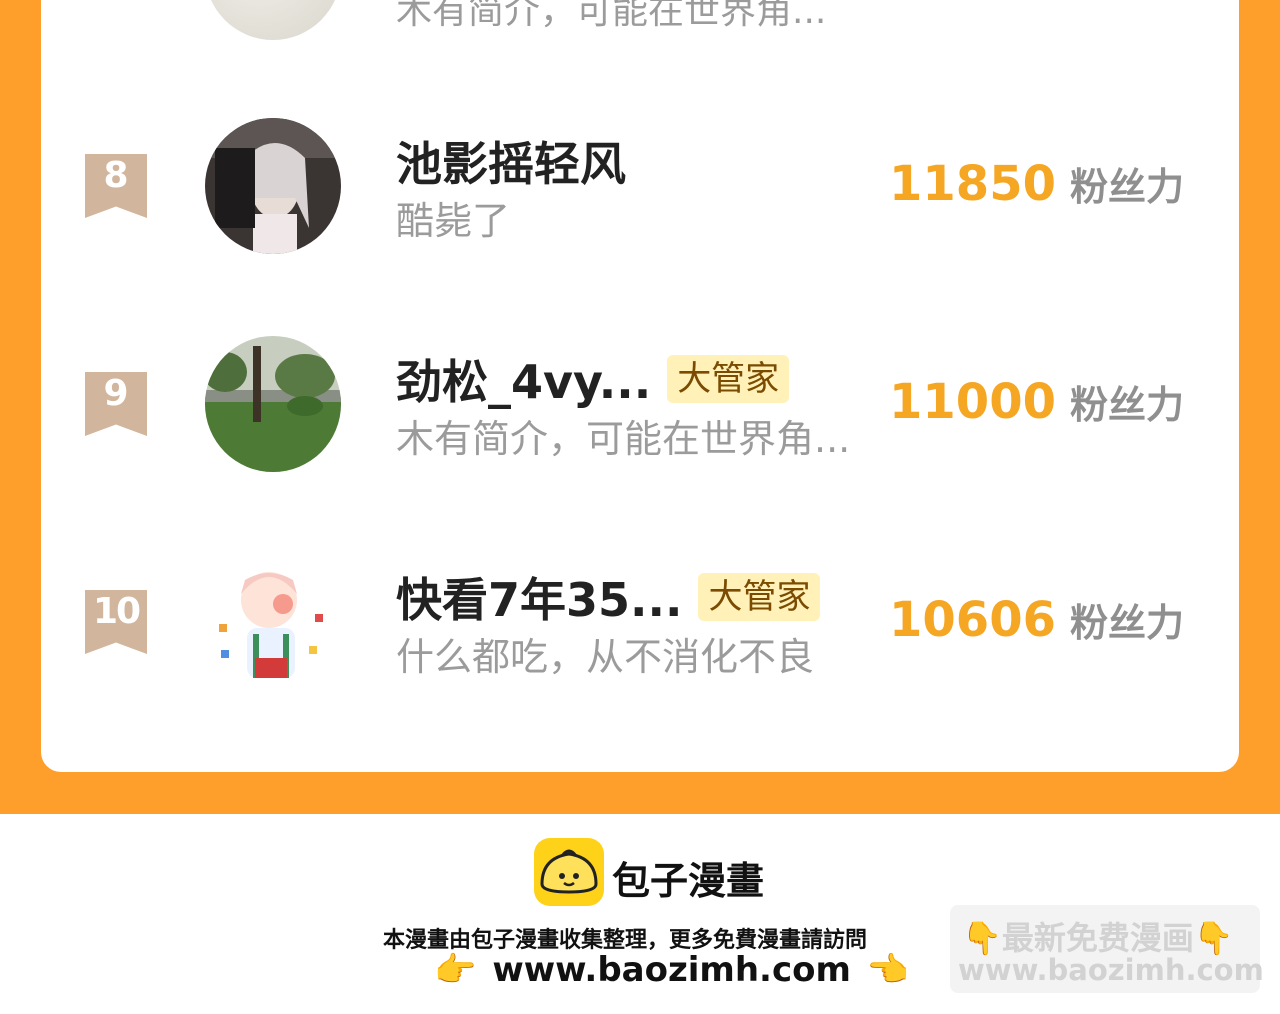  What do you see at coordinates (972, 402) in the screenshot?
I see `fan-power-value: 11000` at bounding box center [972, 402].